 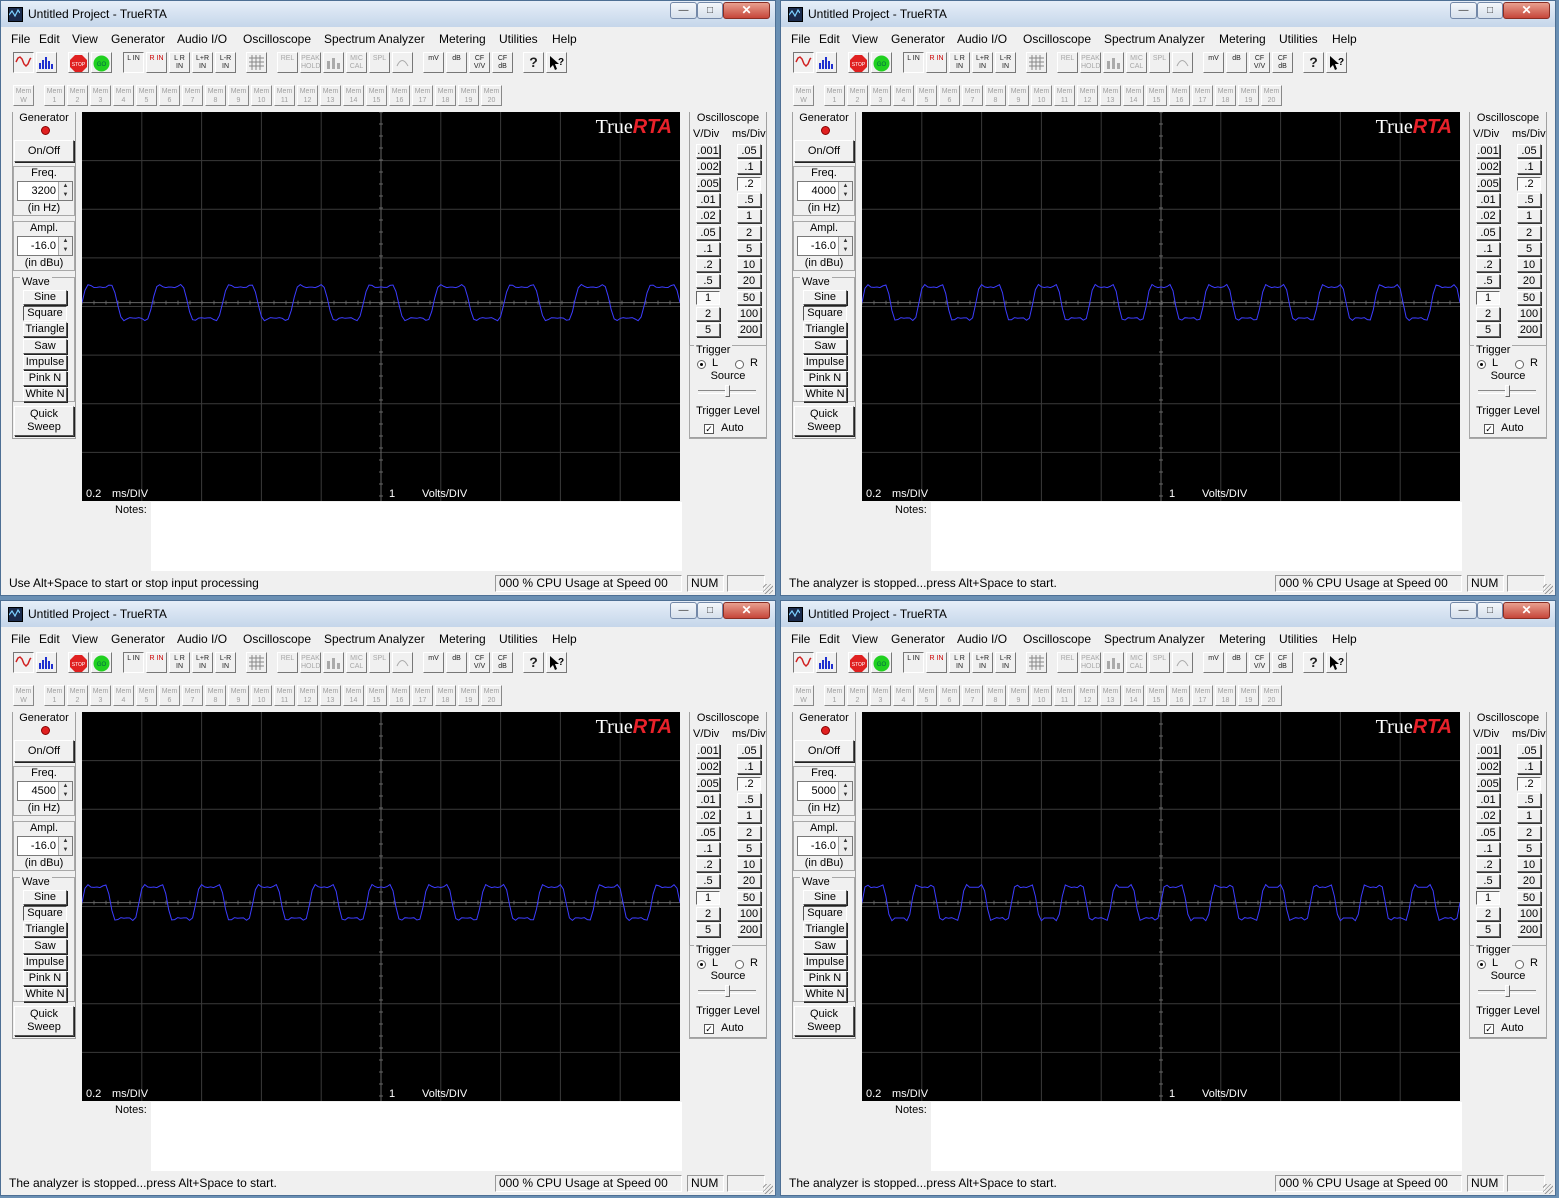 I want to click on menu-view: View, so click(x=85, y=639).